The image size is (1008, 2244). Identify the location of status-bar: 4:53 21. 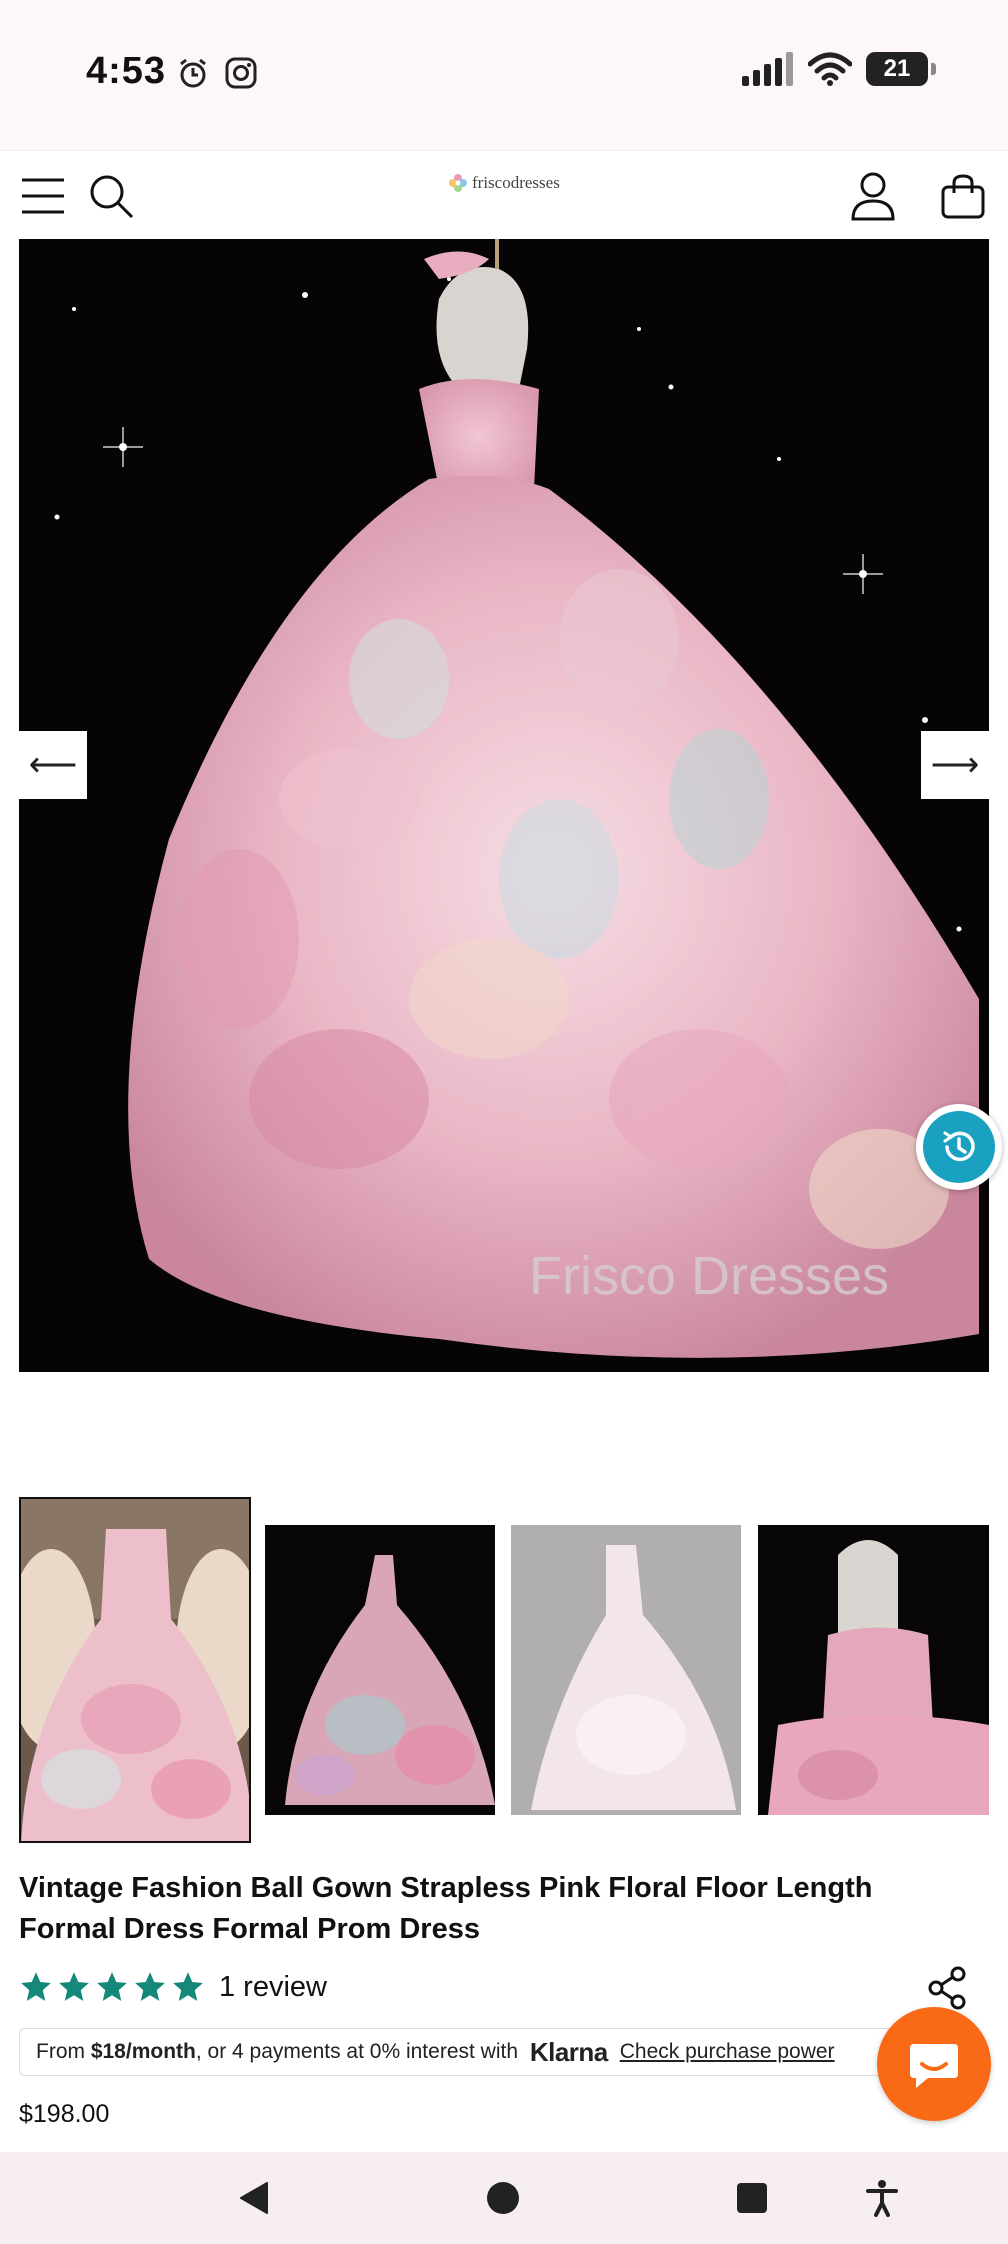
(504, 75).